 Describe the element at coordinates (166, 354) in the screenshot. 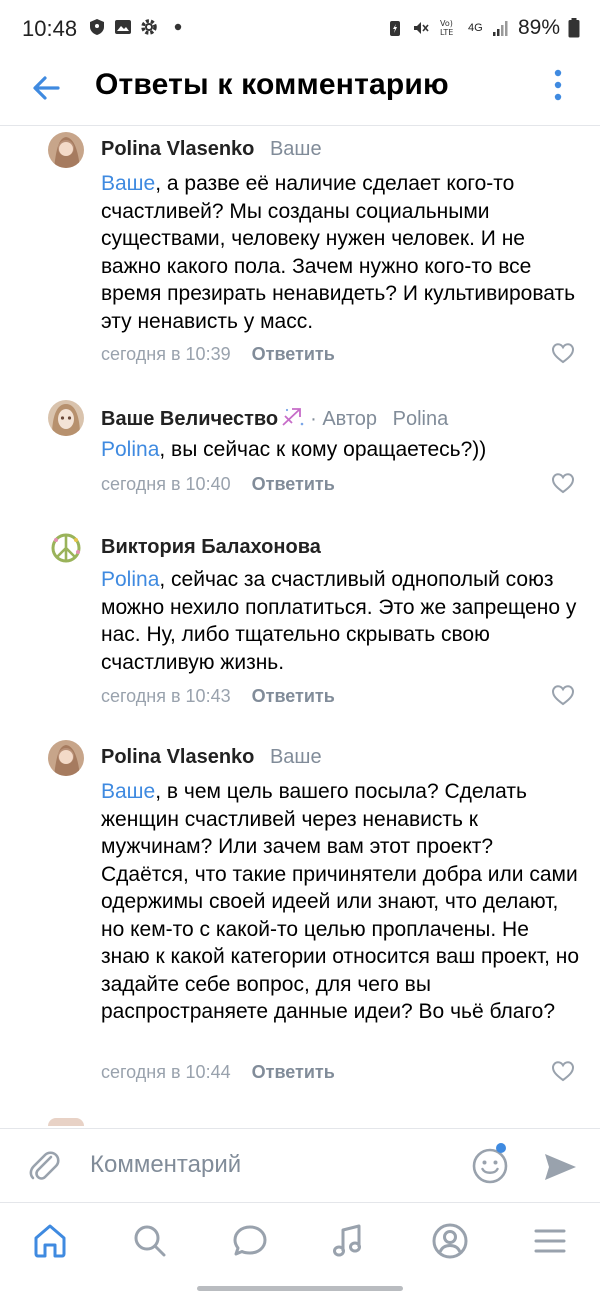

I see `comment-time: сегодня в 10:39` at that location.